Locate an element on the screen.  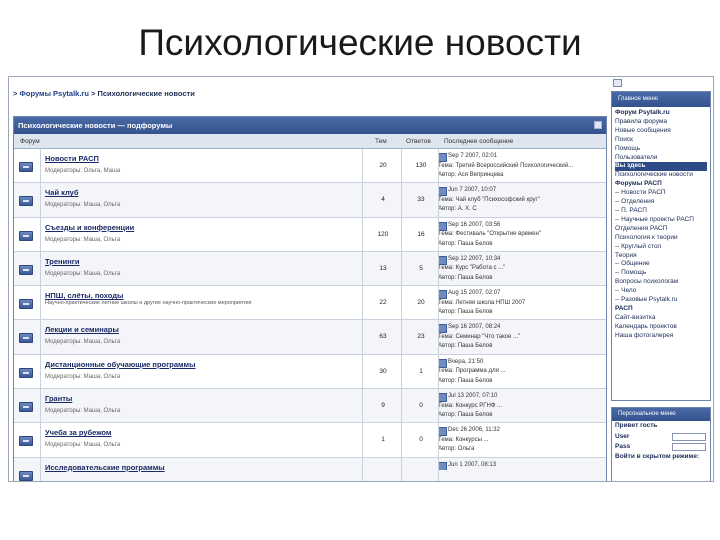
menu-item: РАСП is located at coordinates (661, 309).